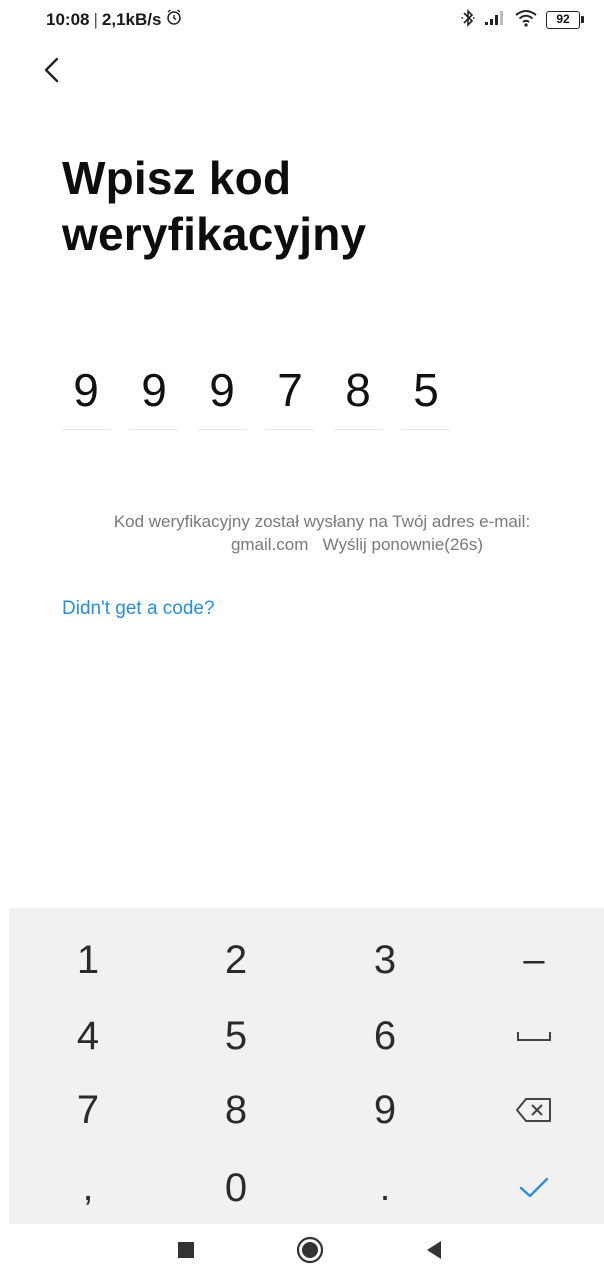 This screenshot has width=604, height=1273. I want to click on circle-home-icon, so click(310, 1250).